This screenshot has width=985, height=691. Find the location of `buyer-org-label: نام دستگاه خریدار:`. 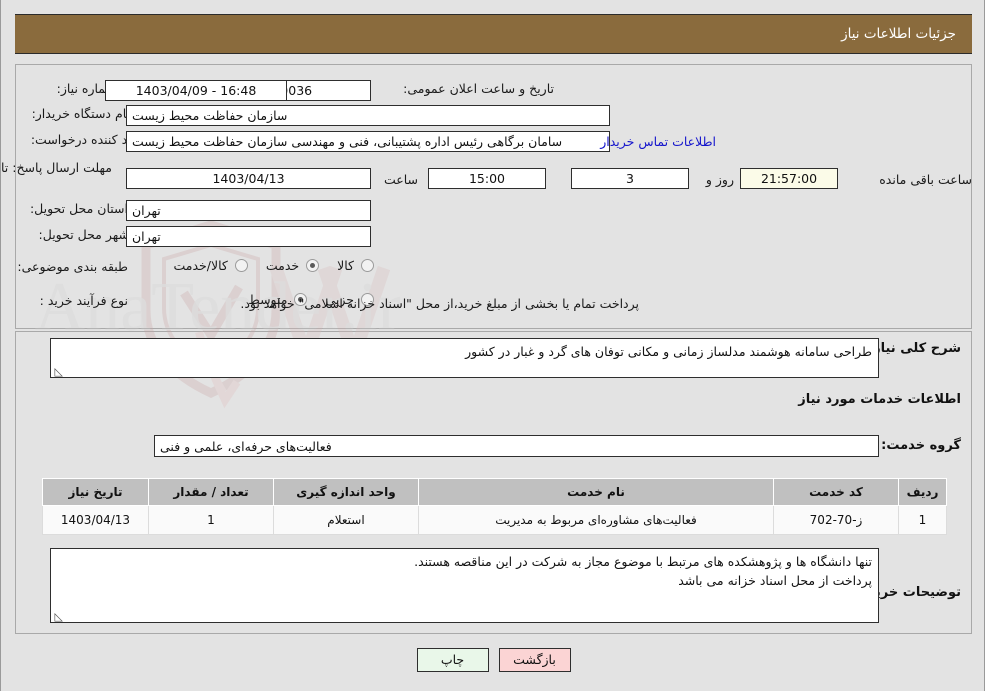

buyer-org-label: نام دستگاه خریدار: is located at coordinates (80, 113).